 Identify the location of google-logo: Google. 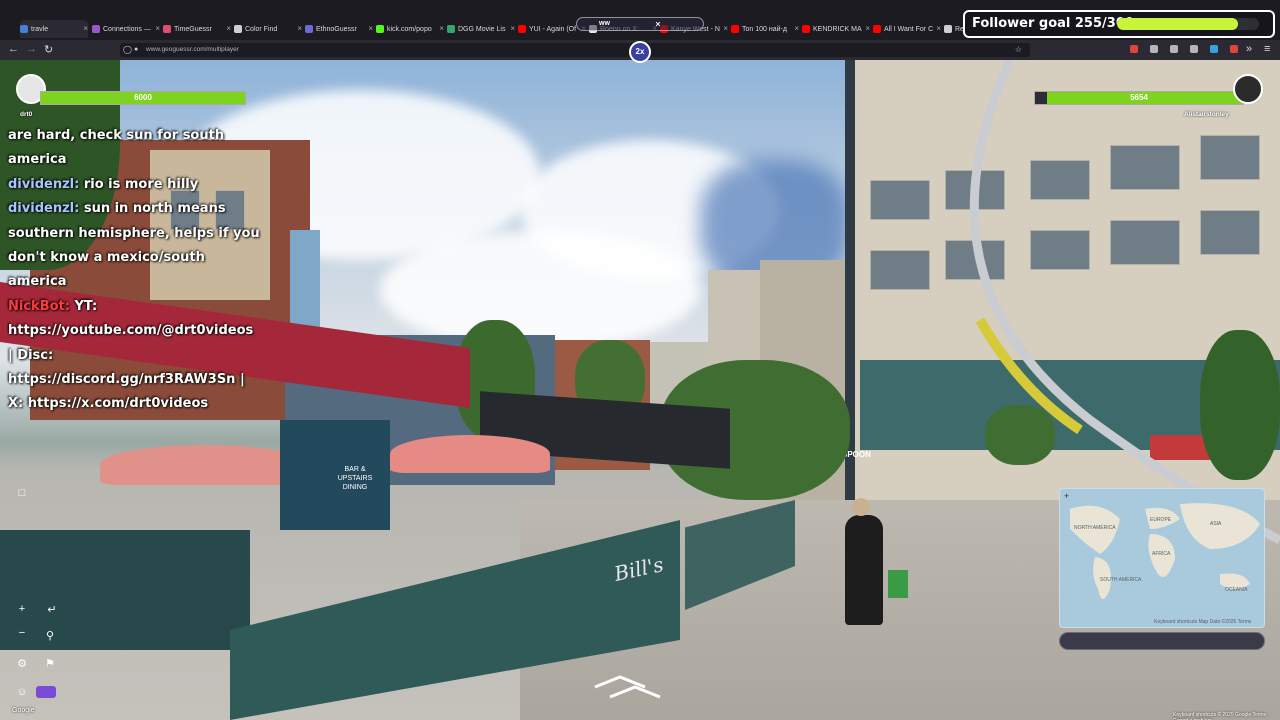
(23, 710).